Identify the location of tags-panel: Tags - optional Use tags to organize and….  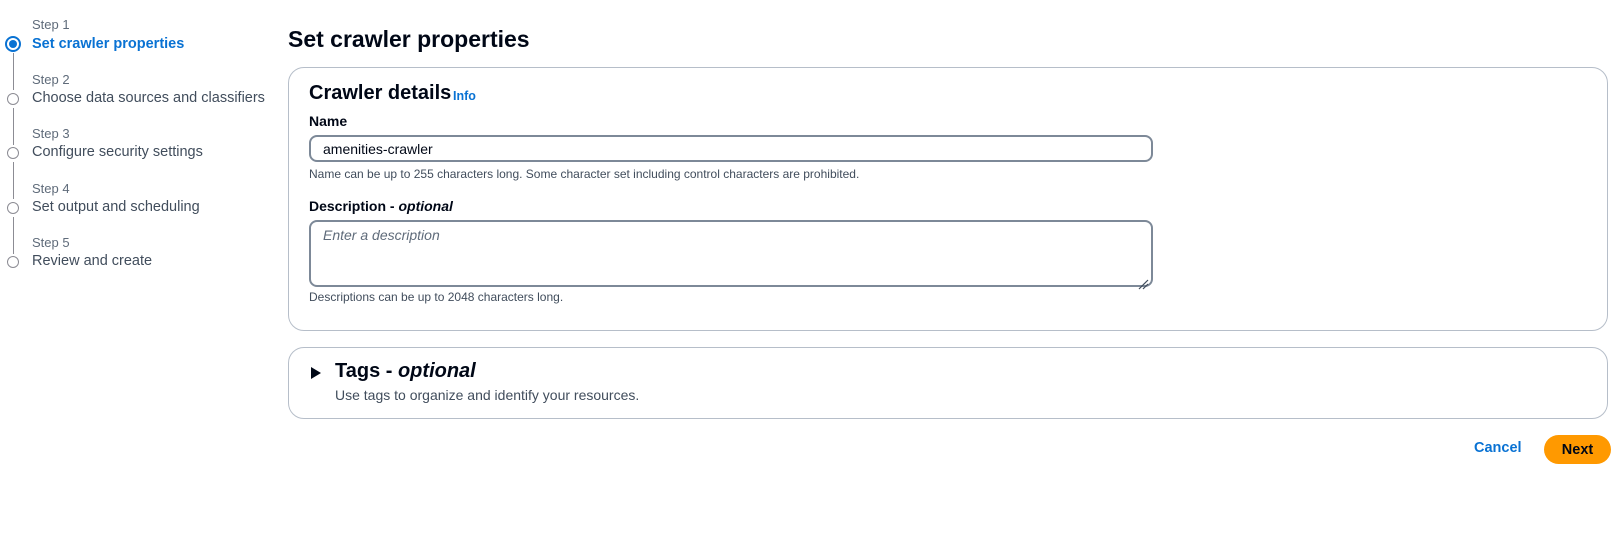
(948, 383).